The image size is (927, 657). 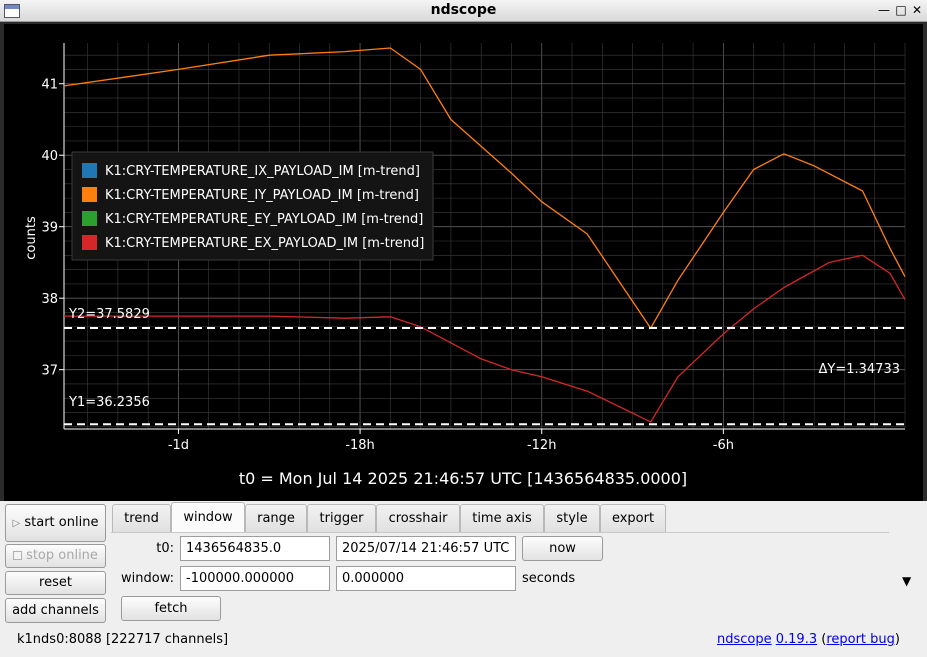 I want to click on fetch-button: fetch, so click(x=171, y=608).